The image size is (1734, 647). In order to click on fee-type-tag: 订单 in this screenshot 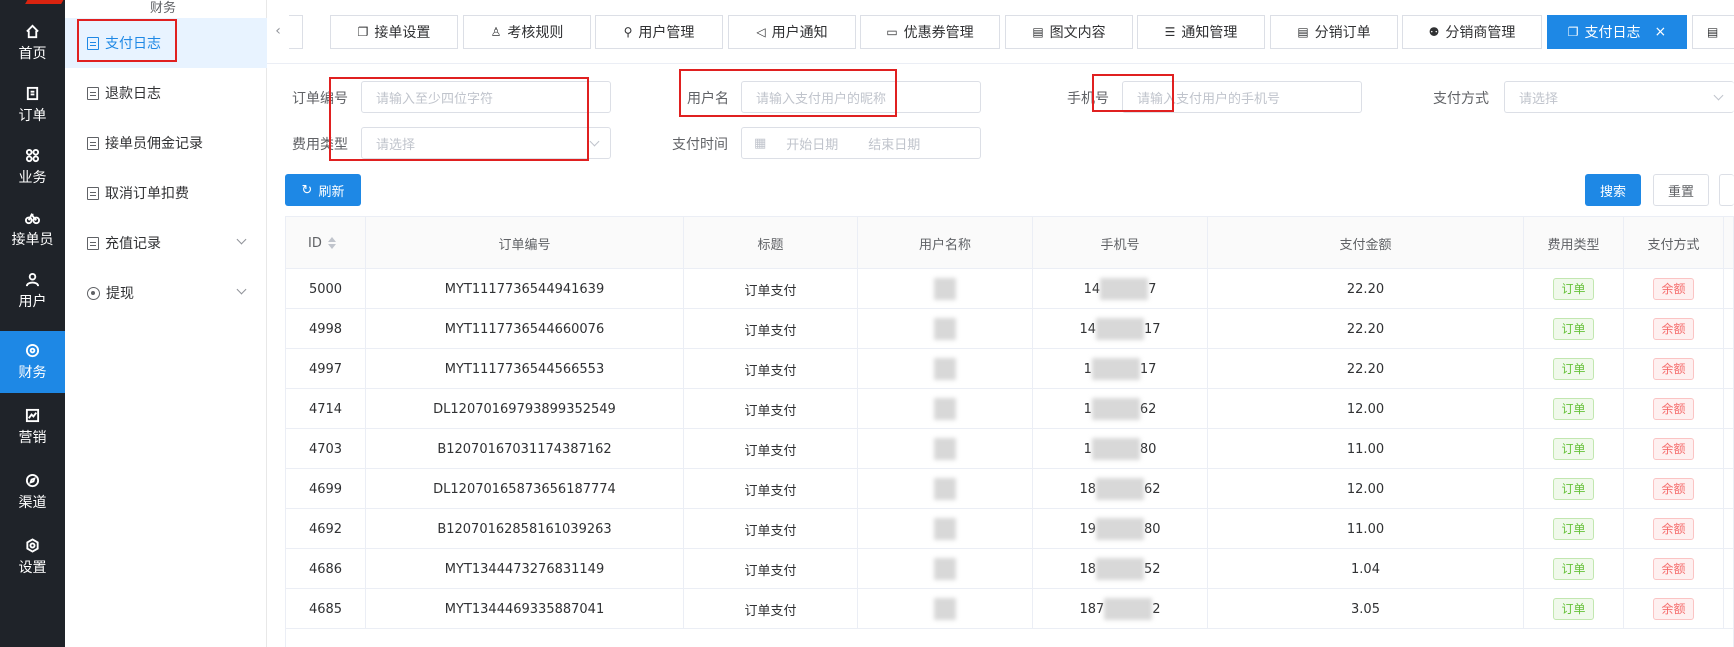, I will do `click(1573, 569)`.